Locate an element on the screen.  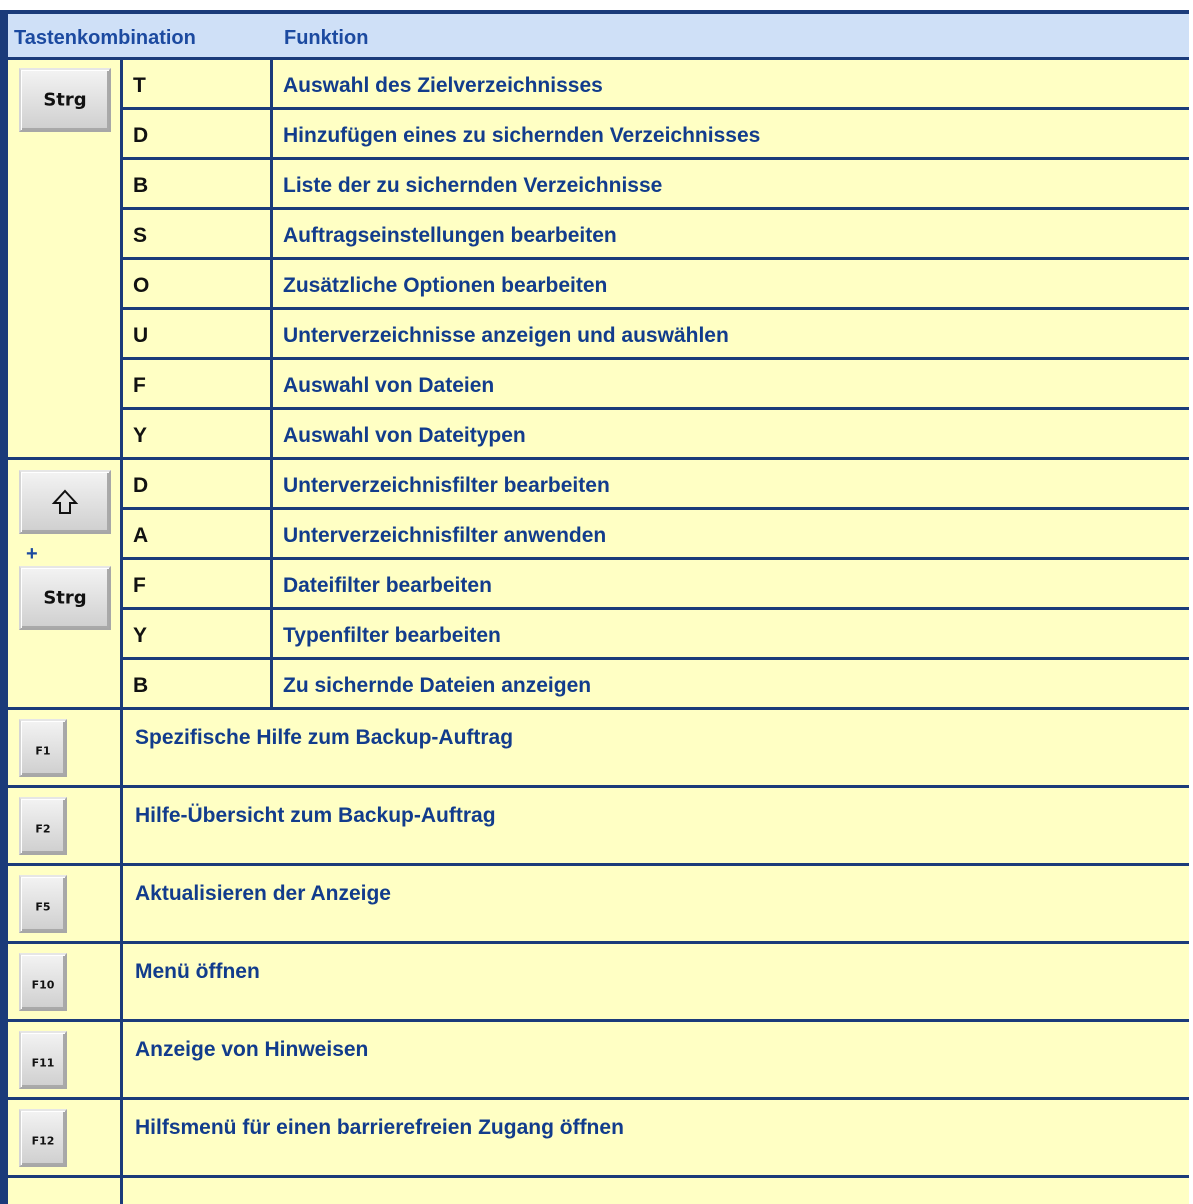
partial-key-cell is located at coordinates (64, 1191).